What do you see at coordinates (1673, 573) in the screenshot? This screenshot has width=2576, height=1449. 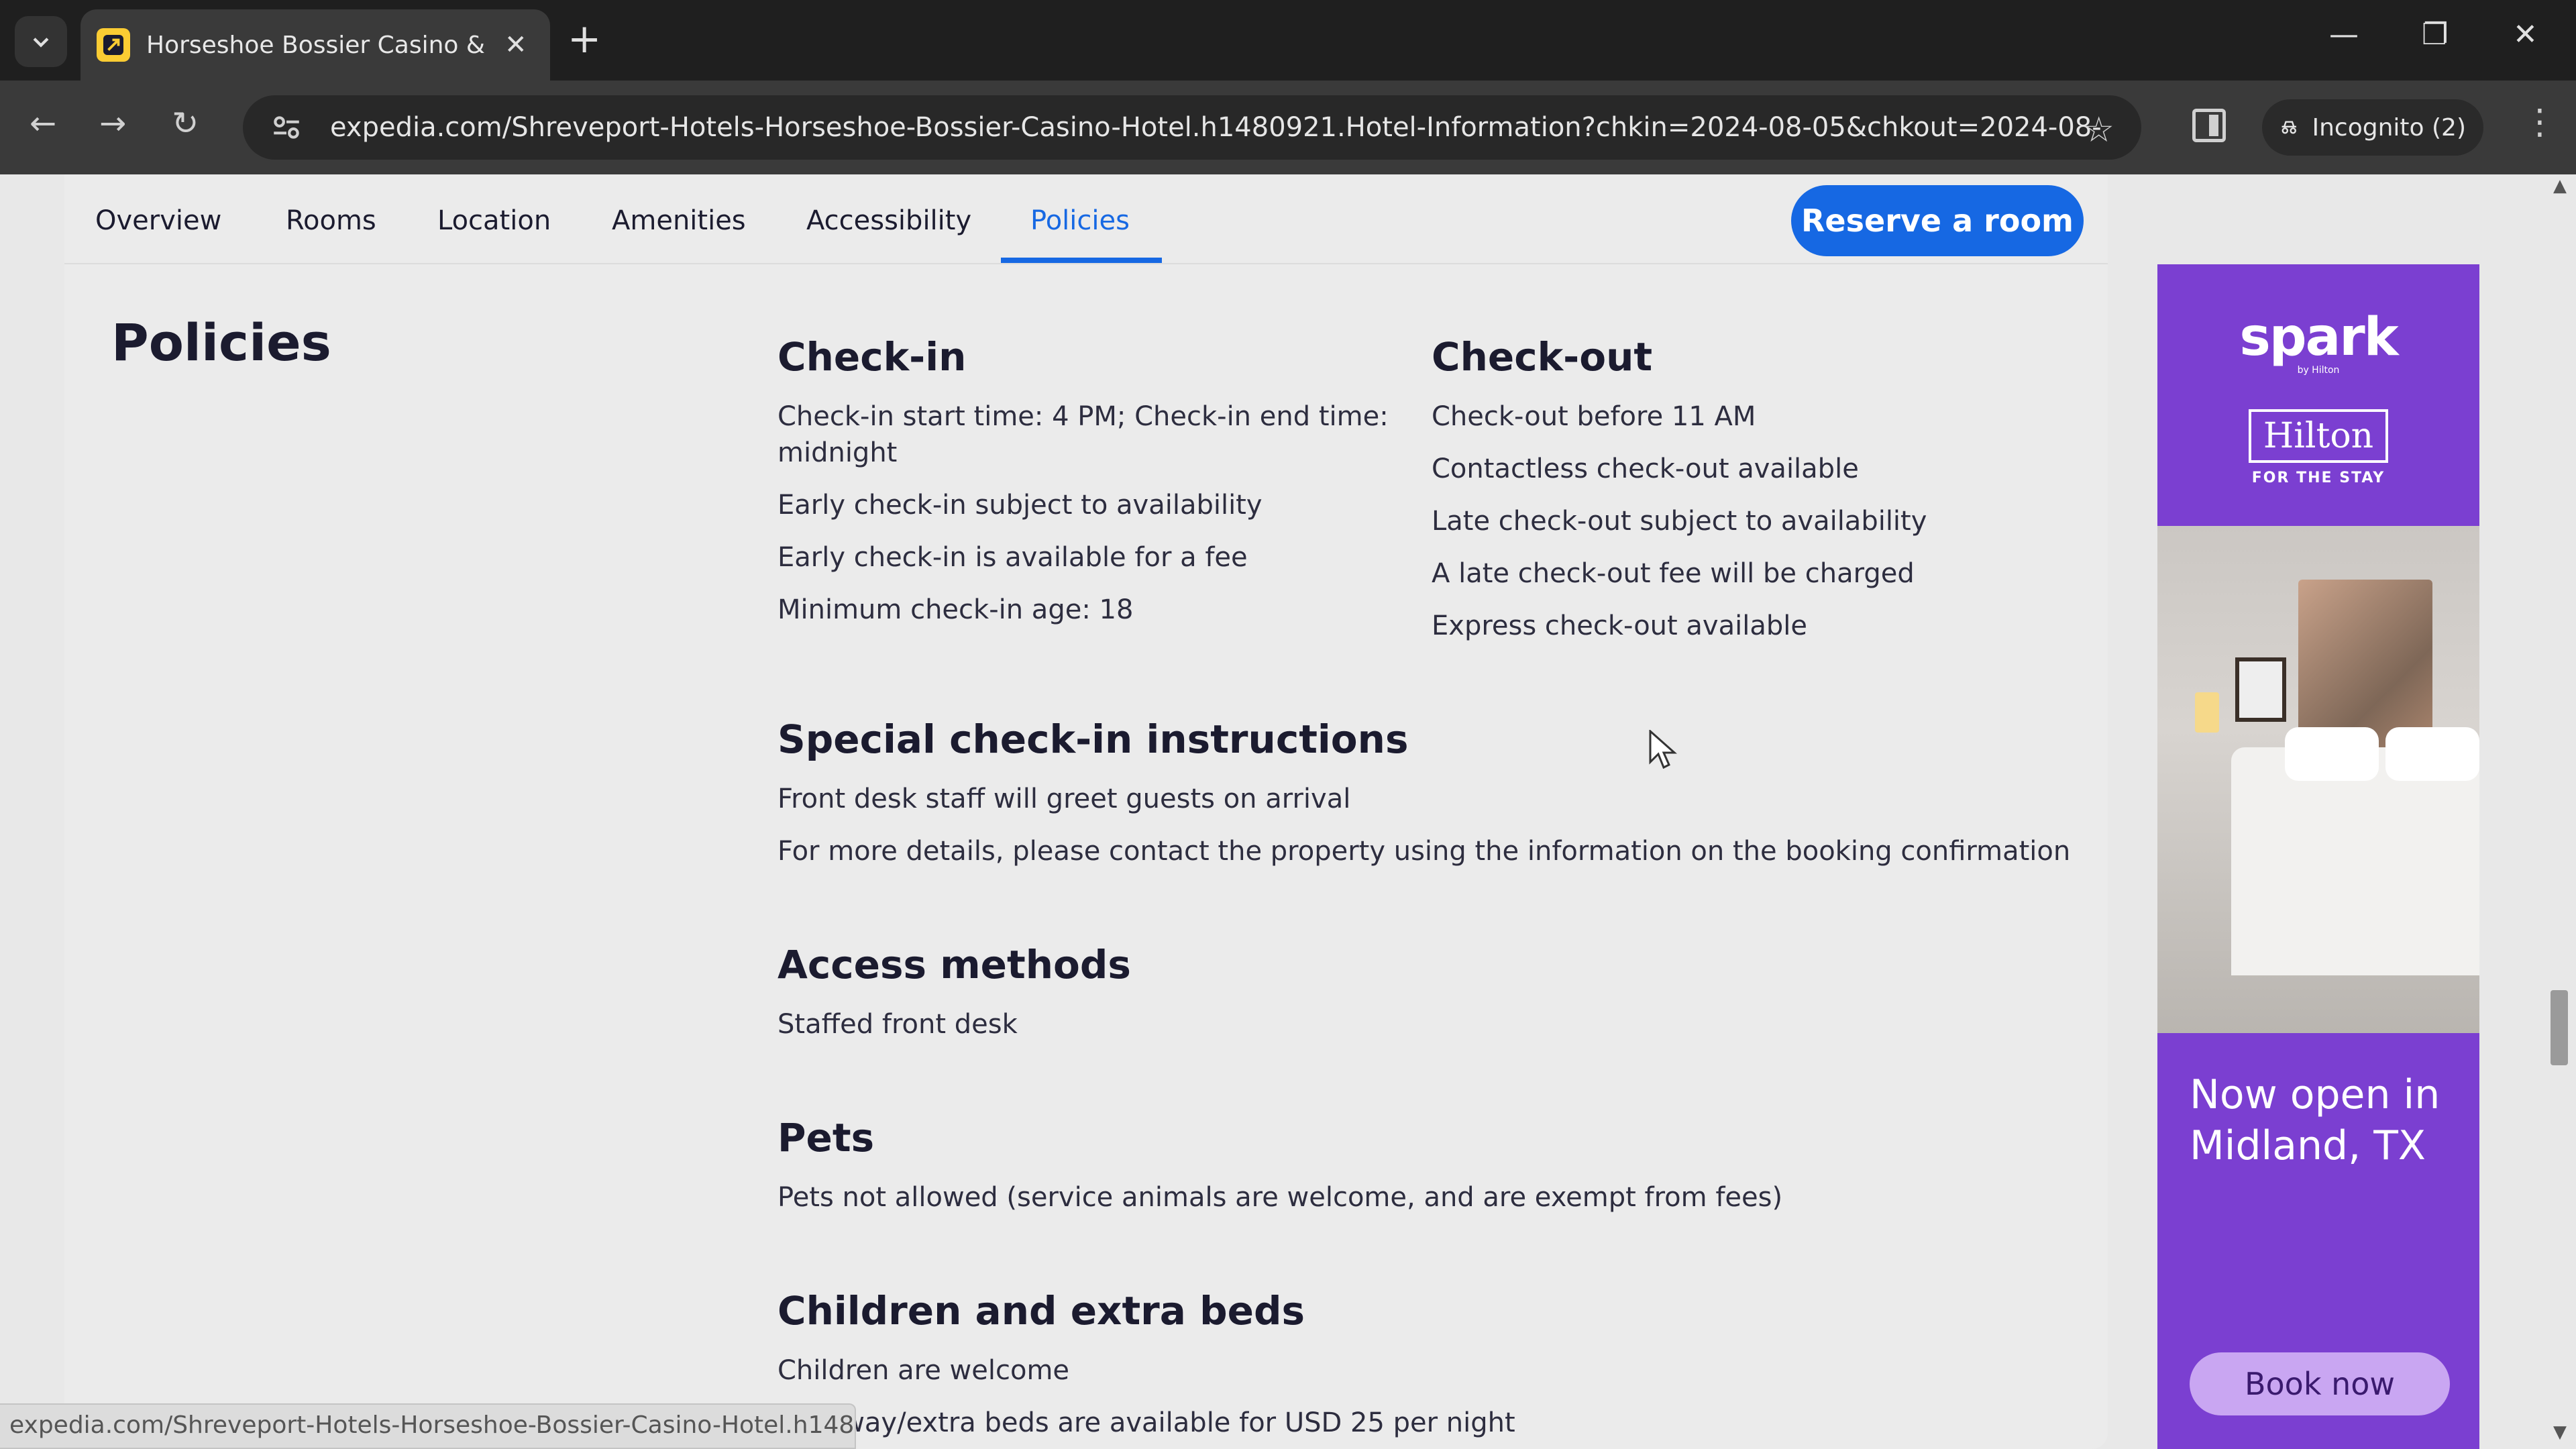 I see `checkout-line: A late check-out fee will be charged` at bounding box center [1673, 573].